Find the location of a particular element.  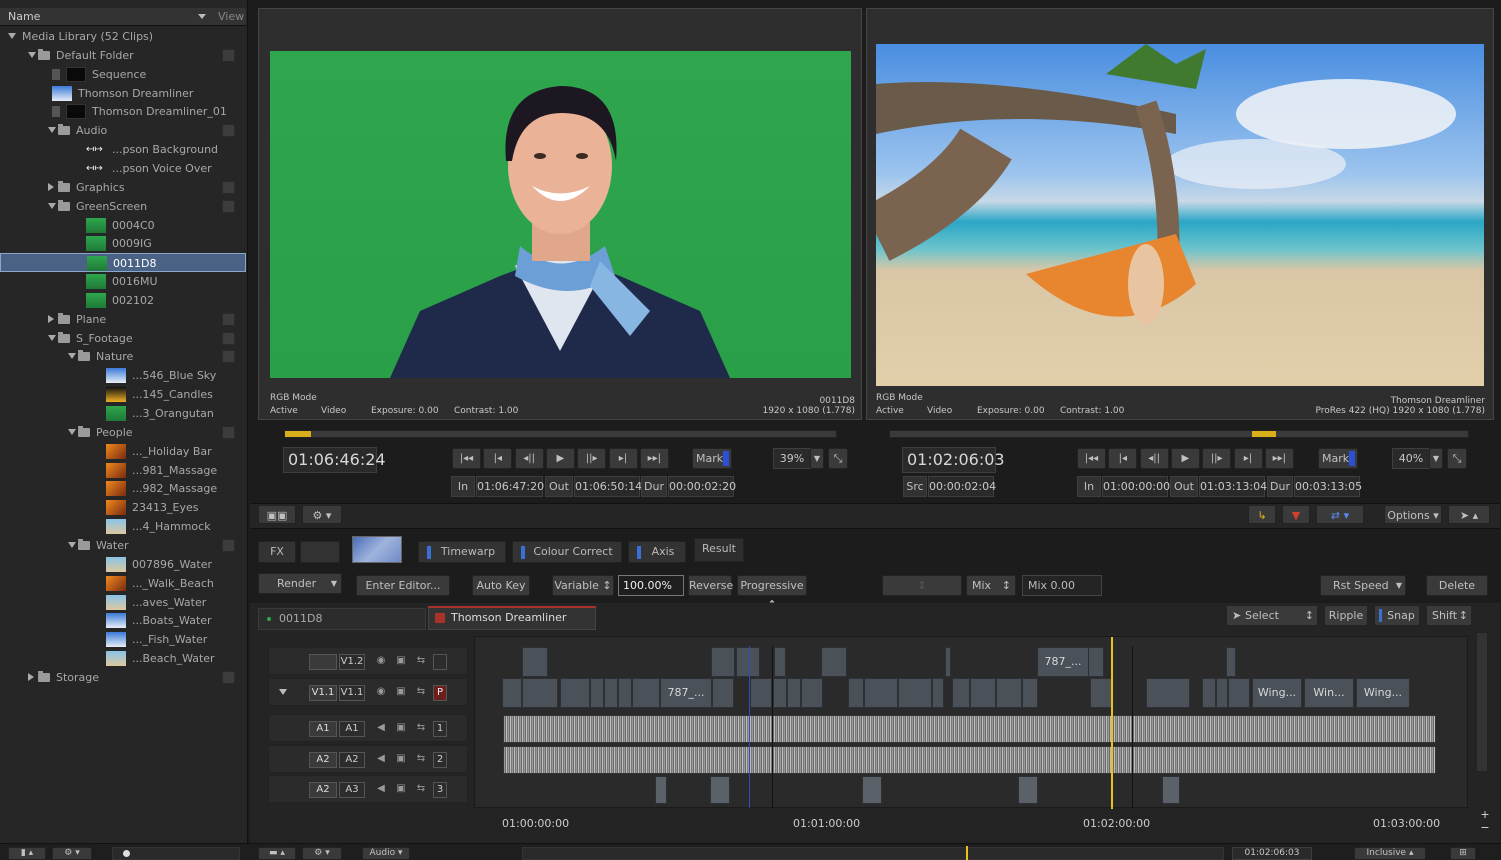

reverse-button: Reverse is located at coordinates (710, 585).